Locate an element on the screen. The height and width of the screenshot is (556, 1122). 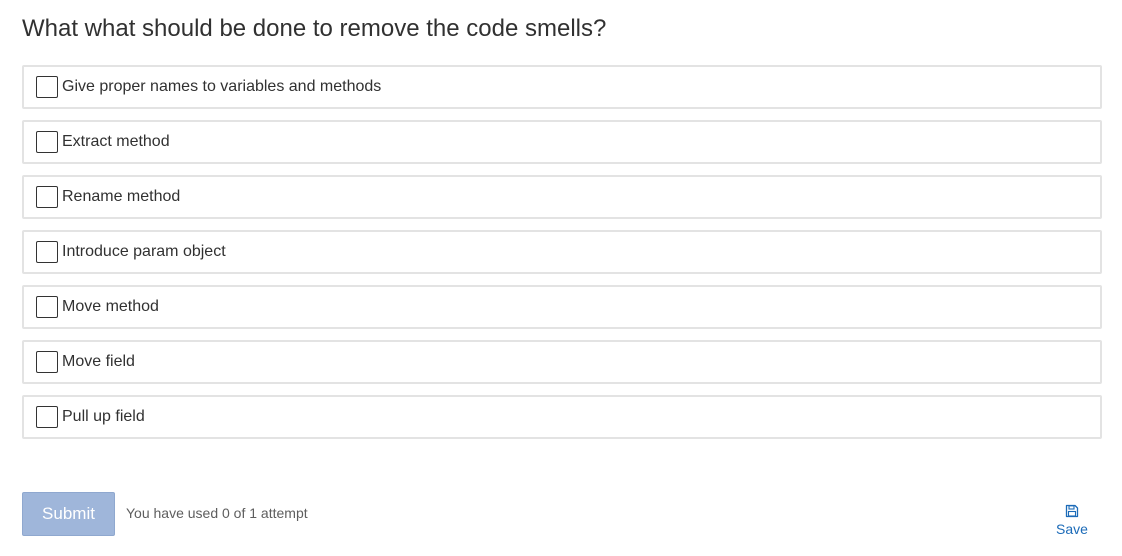
choice-option: Move method is located at coordinates (562, 307).